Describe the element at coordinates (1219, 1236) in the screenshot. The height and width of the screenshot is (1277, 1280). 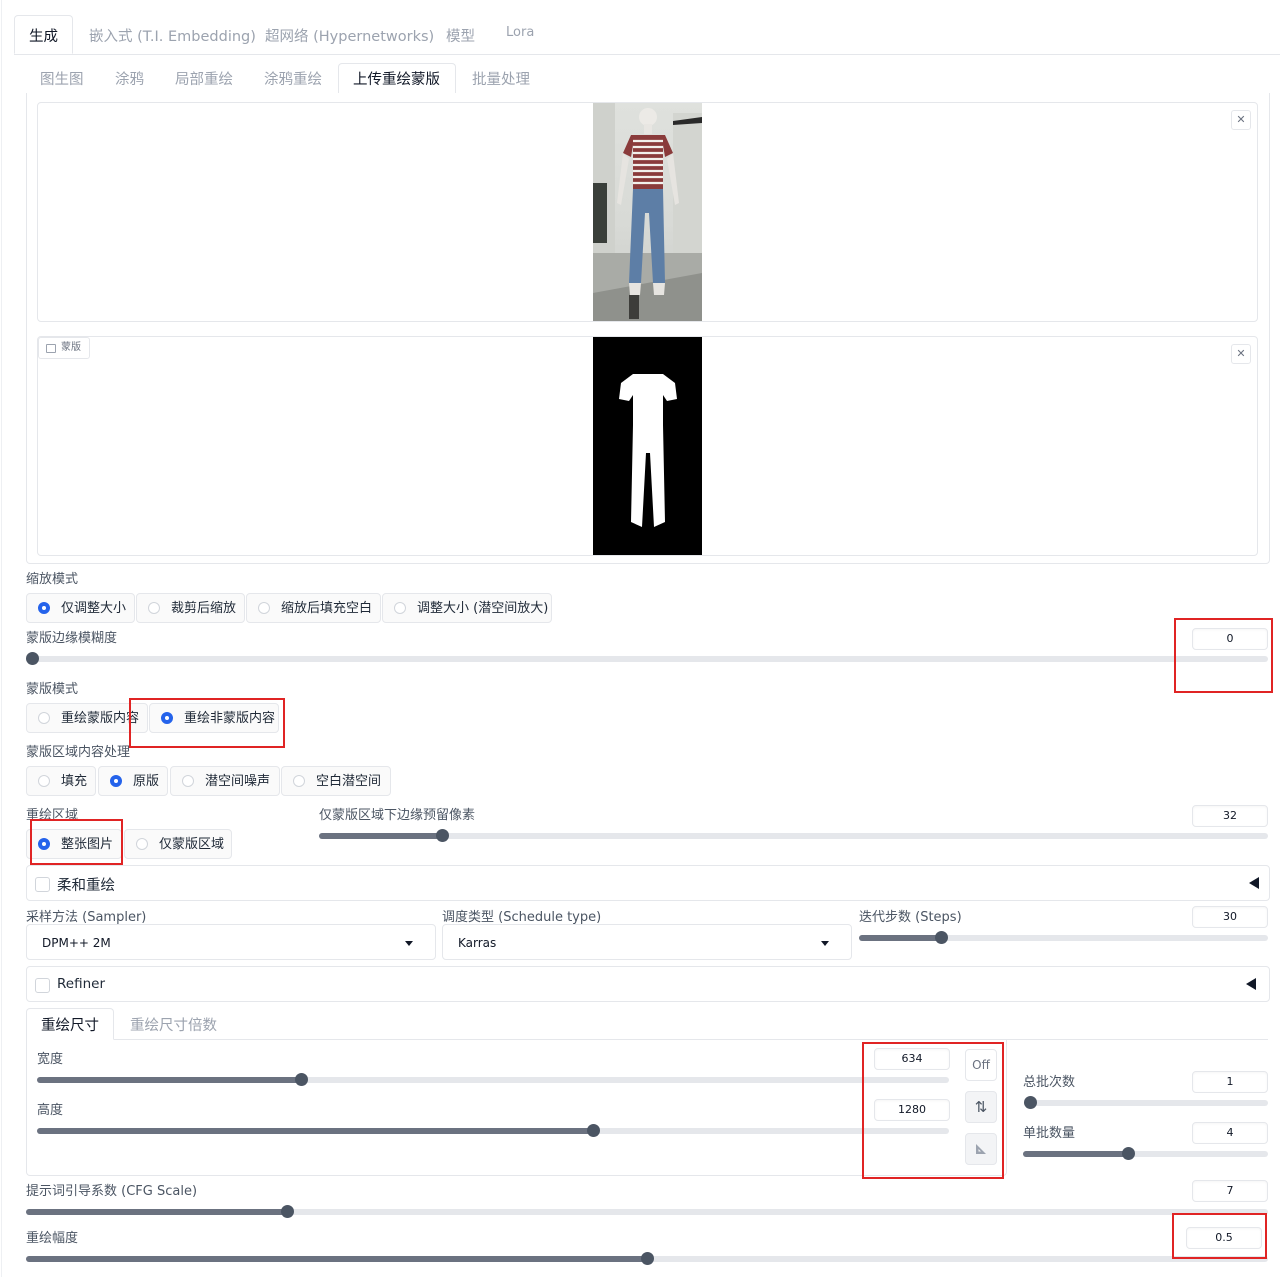
I see `annotation-box-denoising` at that location.